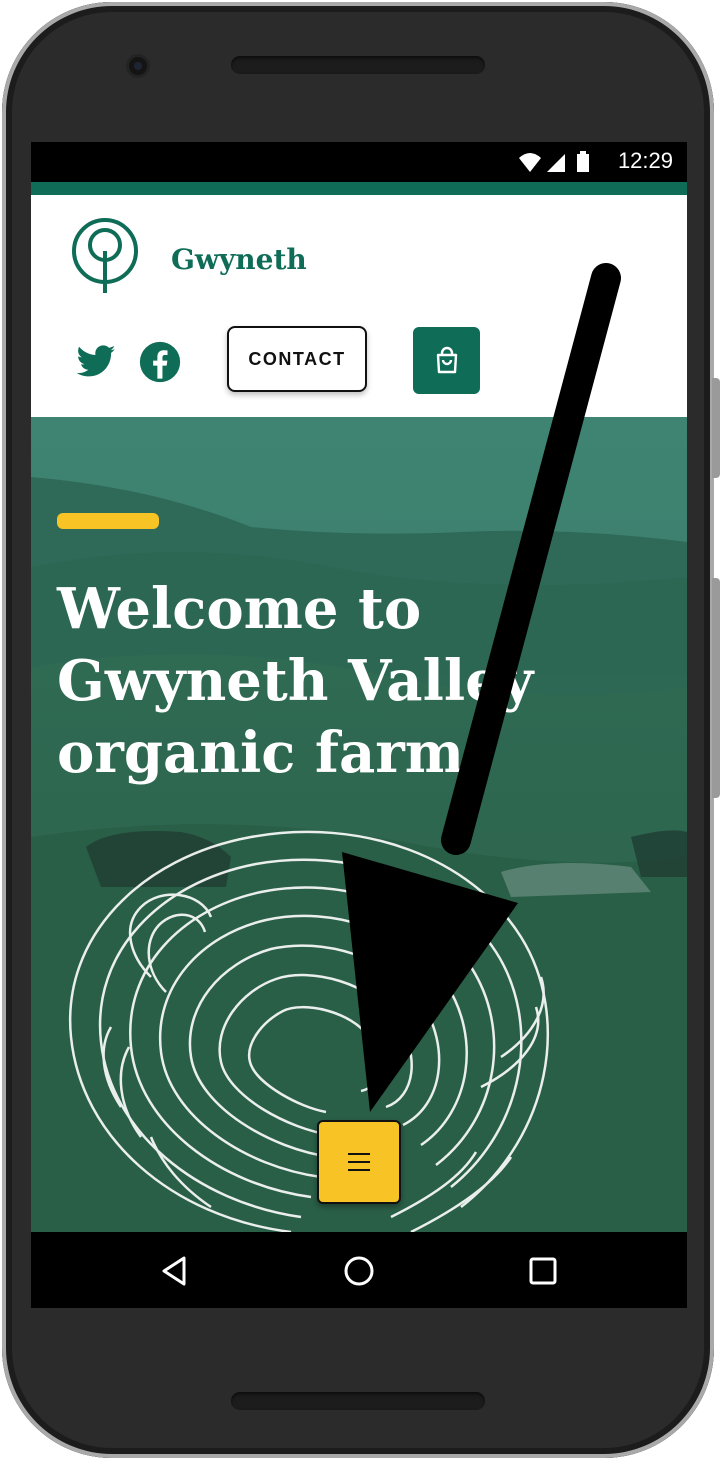  Describe the element at coordinates (175, 1271) in the screenshot. I see `back-icon` at that location.